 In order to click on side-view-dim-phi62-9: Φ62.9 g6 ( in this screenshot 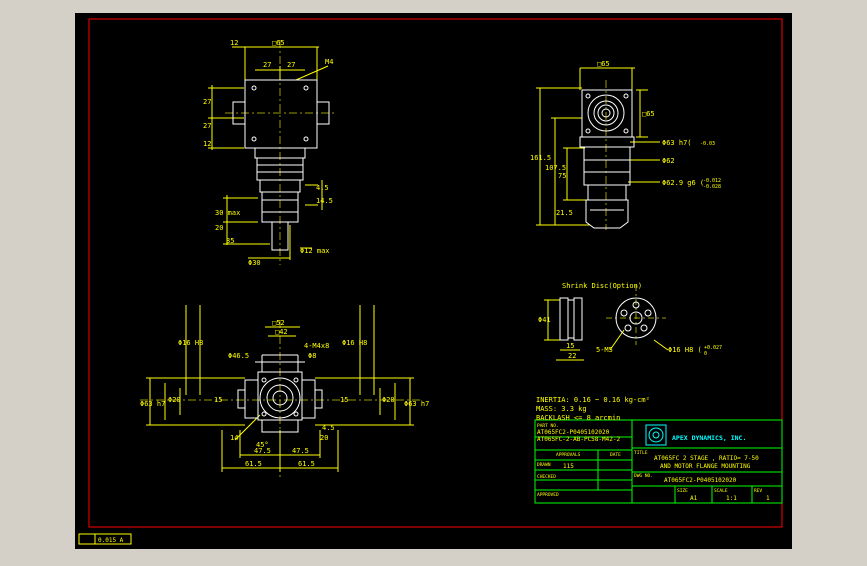, I will do `click(683, 183)`.